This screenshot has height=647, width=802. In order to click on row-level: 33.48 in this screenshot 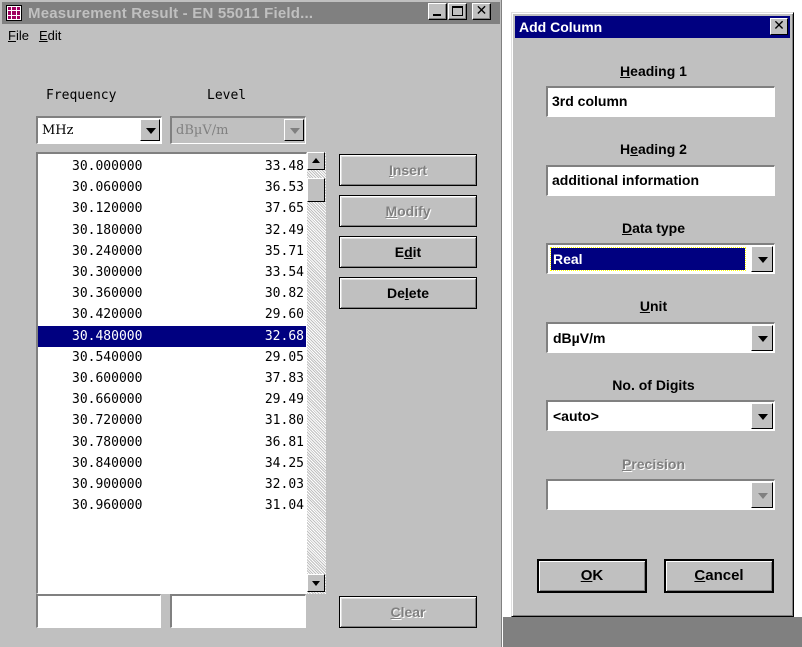, I will do `click(284, 166)`.